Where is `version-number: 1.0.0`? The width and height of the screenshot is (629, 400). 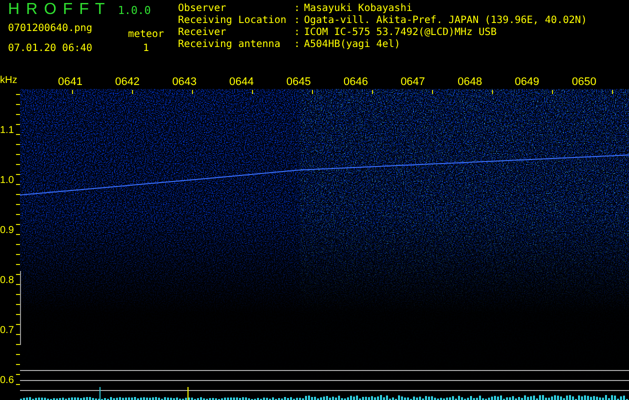
version-number: 1.0.0 is located at coordinates (134, 10).